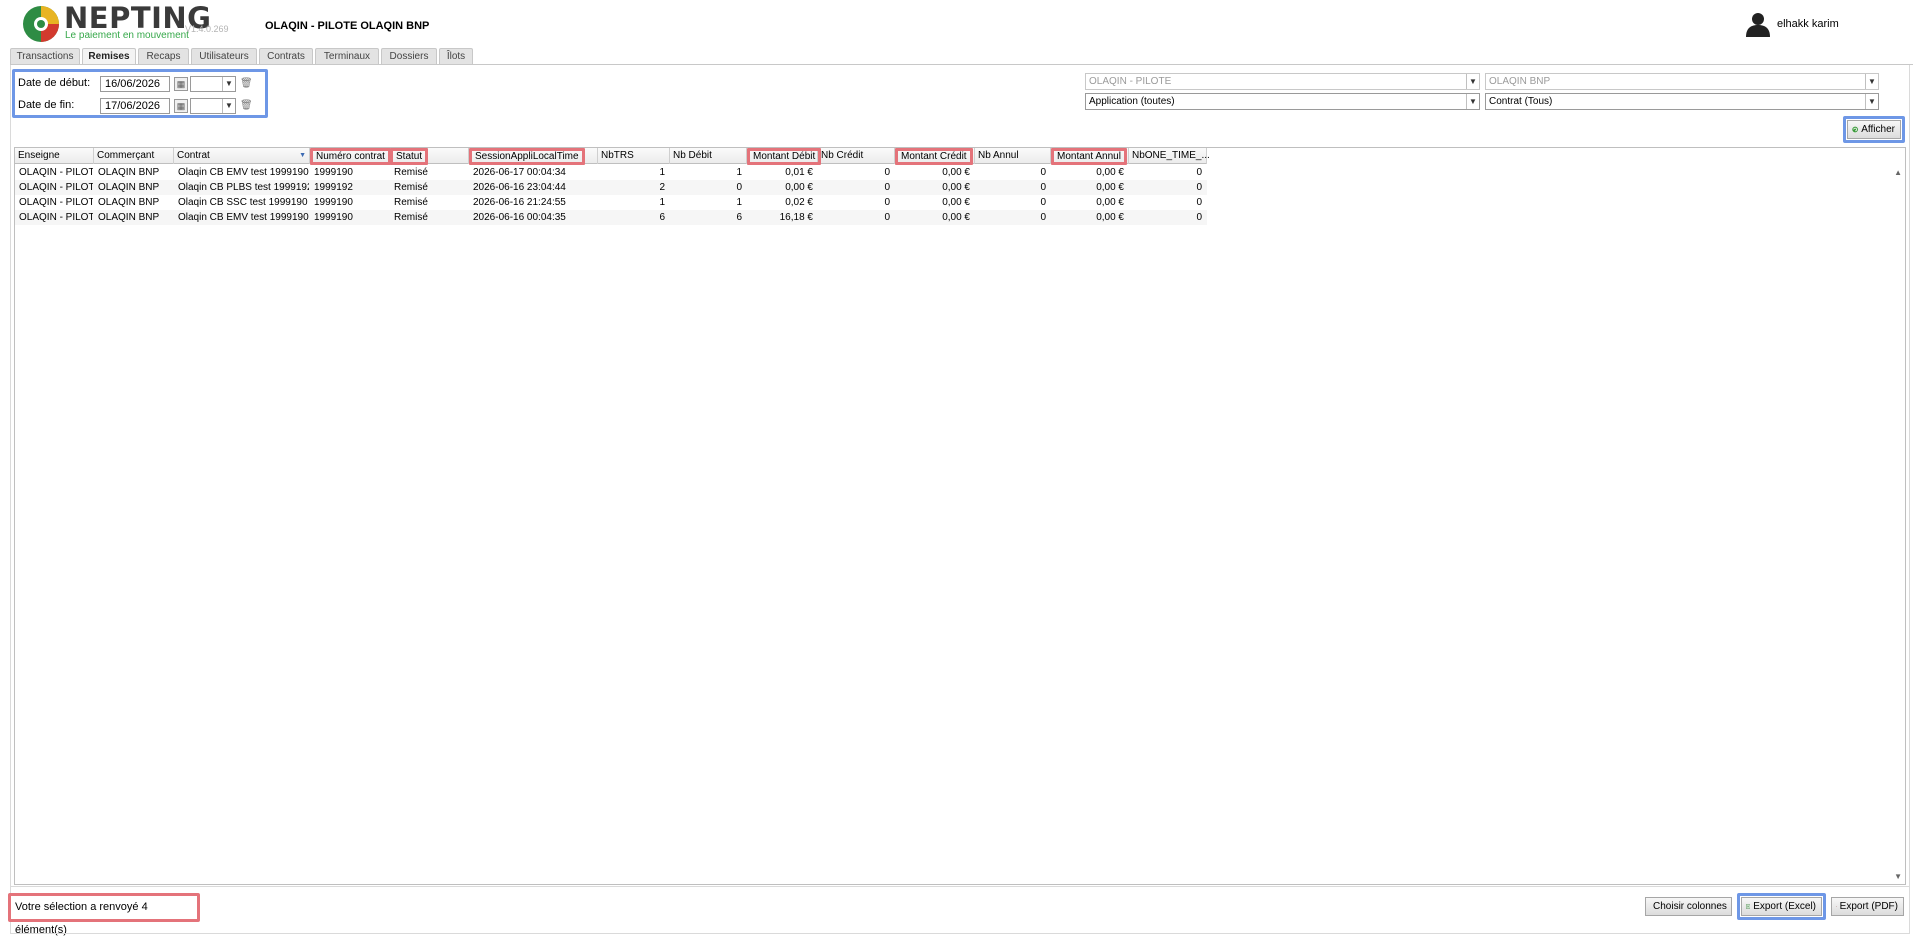  What do you see at coordinates (856, 187) in the screenshot?
I see `cell-nb-credit: 0` at bounding box center [856, 187].